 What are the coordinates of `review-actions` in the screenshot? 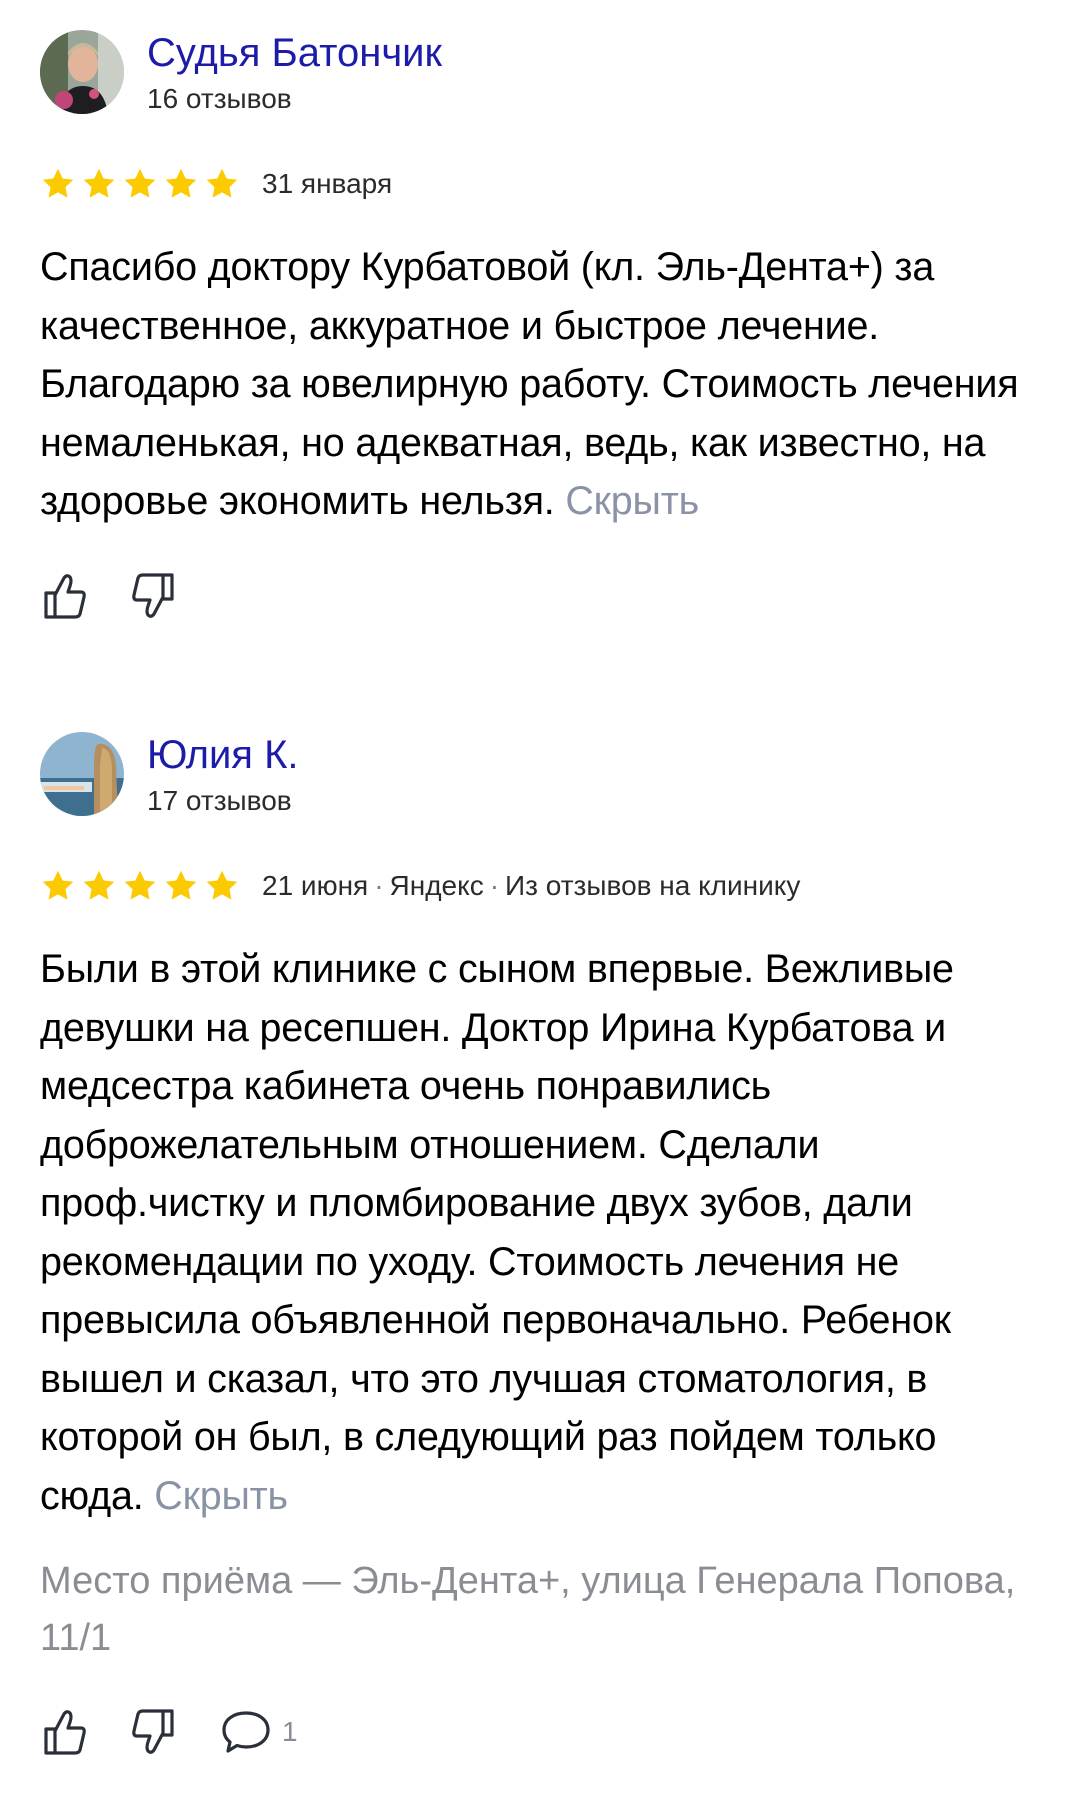 It's located at (545, 596).